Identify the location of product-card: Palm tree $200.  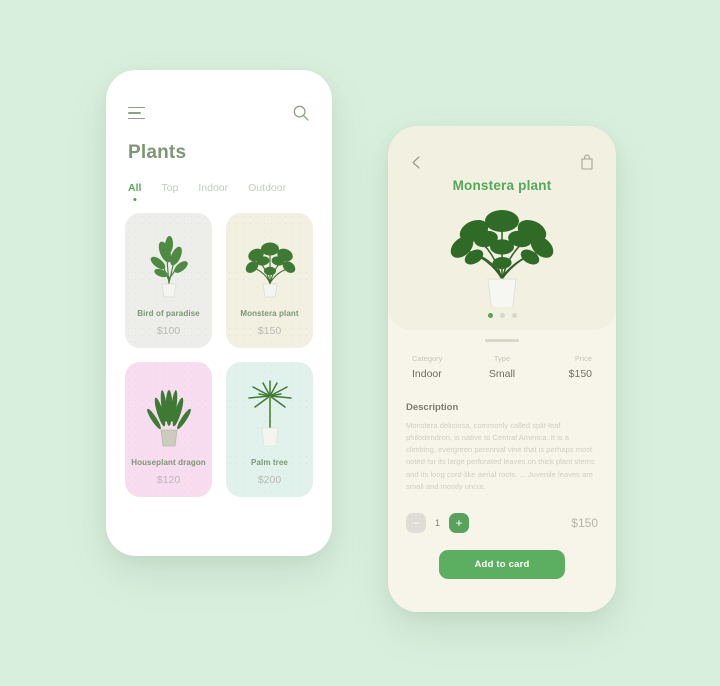
(269, 429).